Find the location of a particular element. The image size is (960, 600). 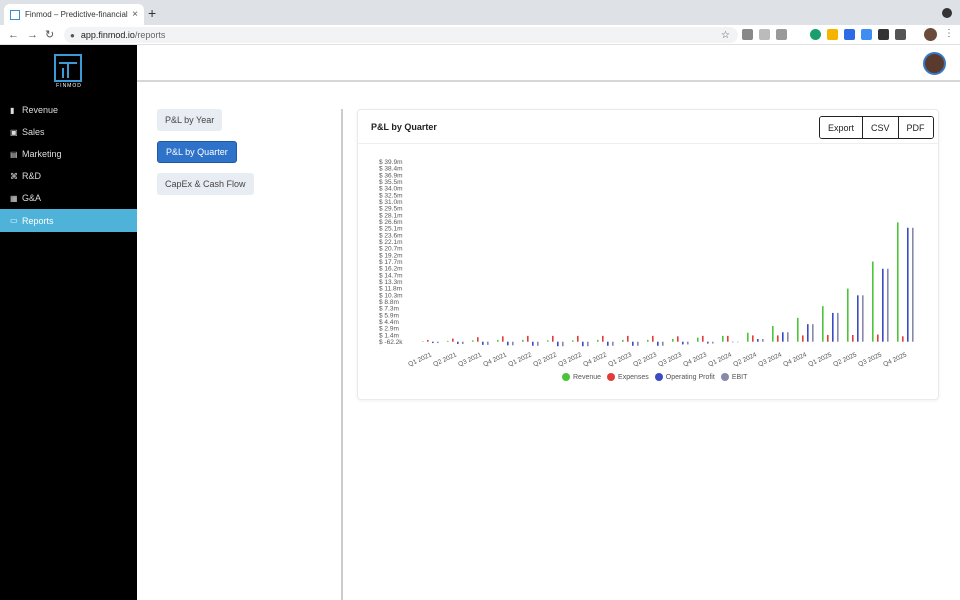

browser-tab: Finmod – Predictive-financial m × is located at coordinates (74, 14).